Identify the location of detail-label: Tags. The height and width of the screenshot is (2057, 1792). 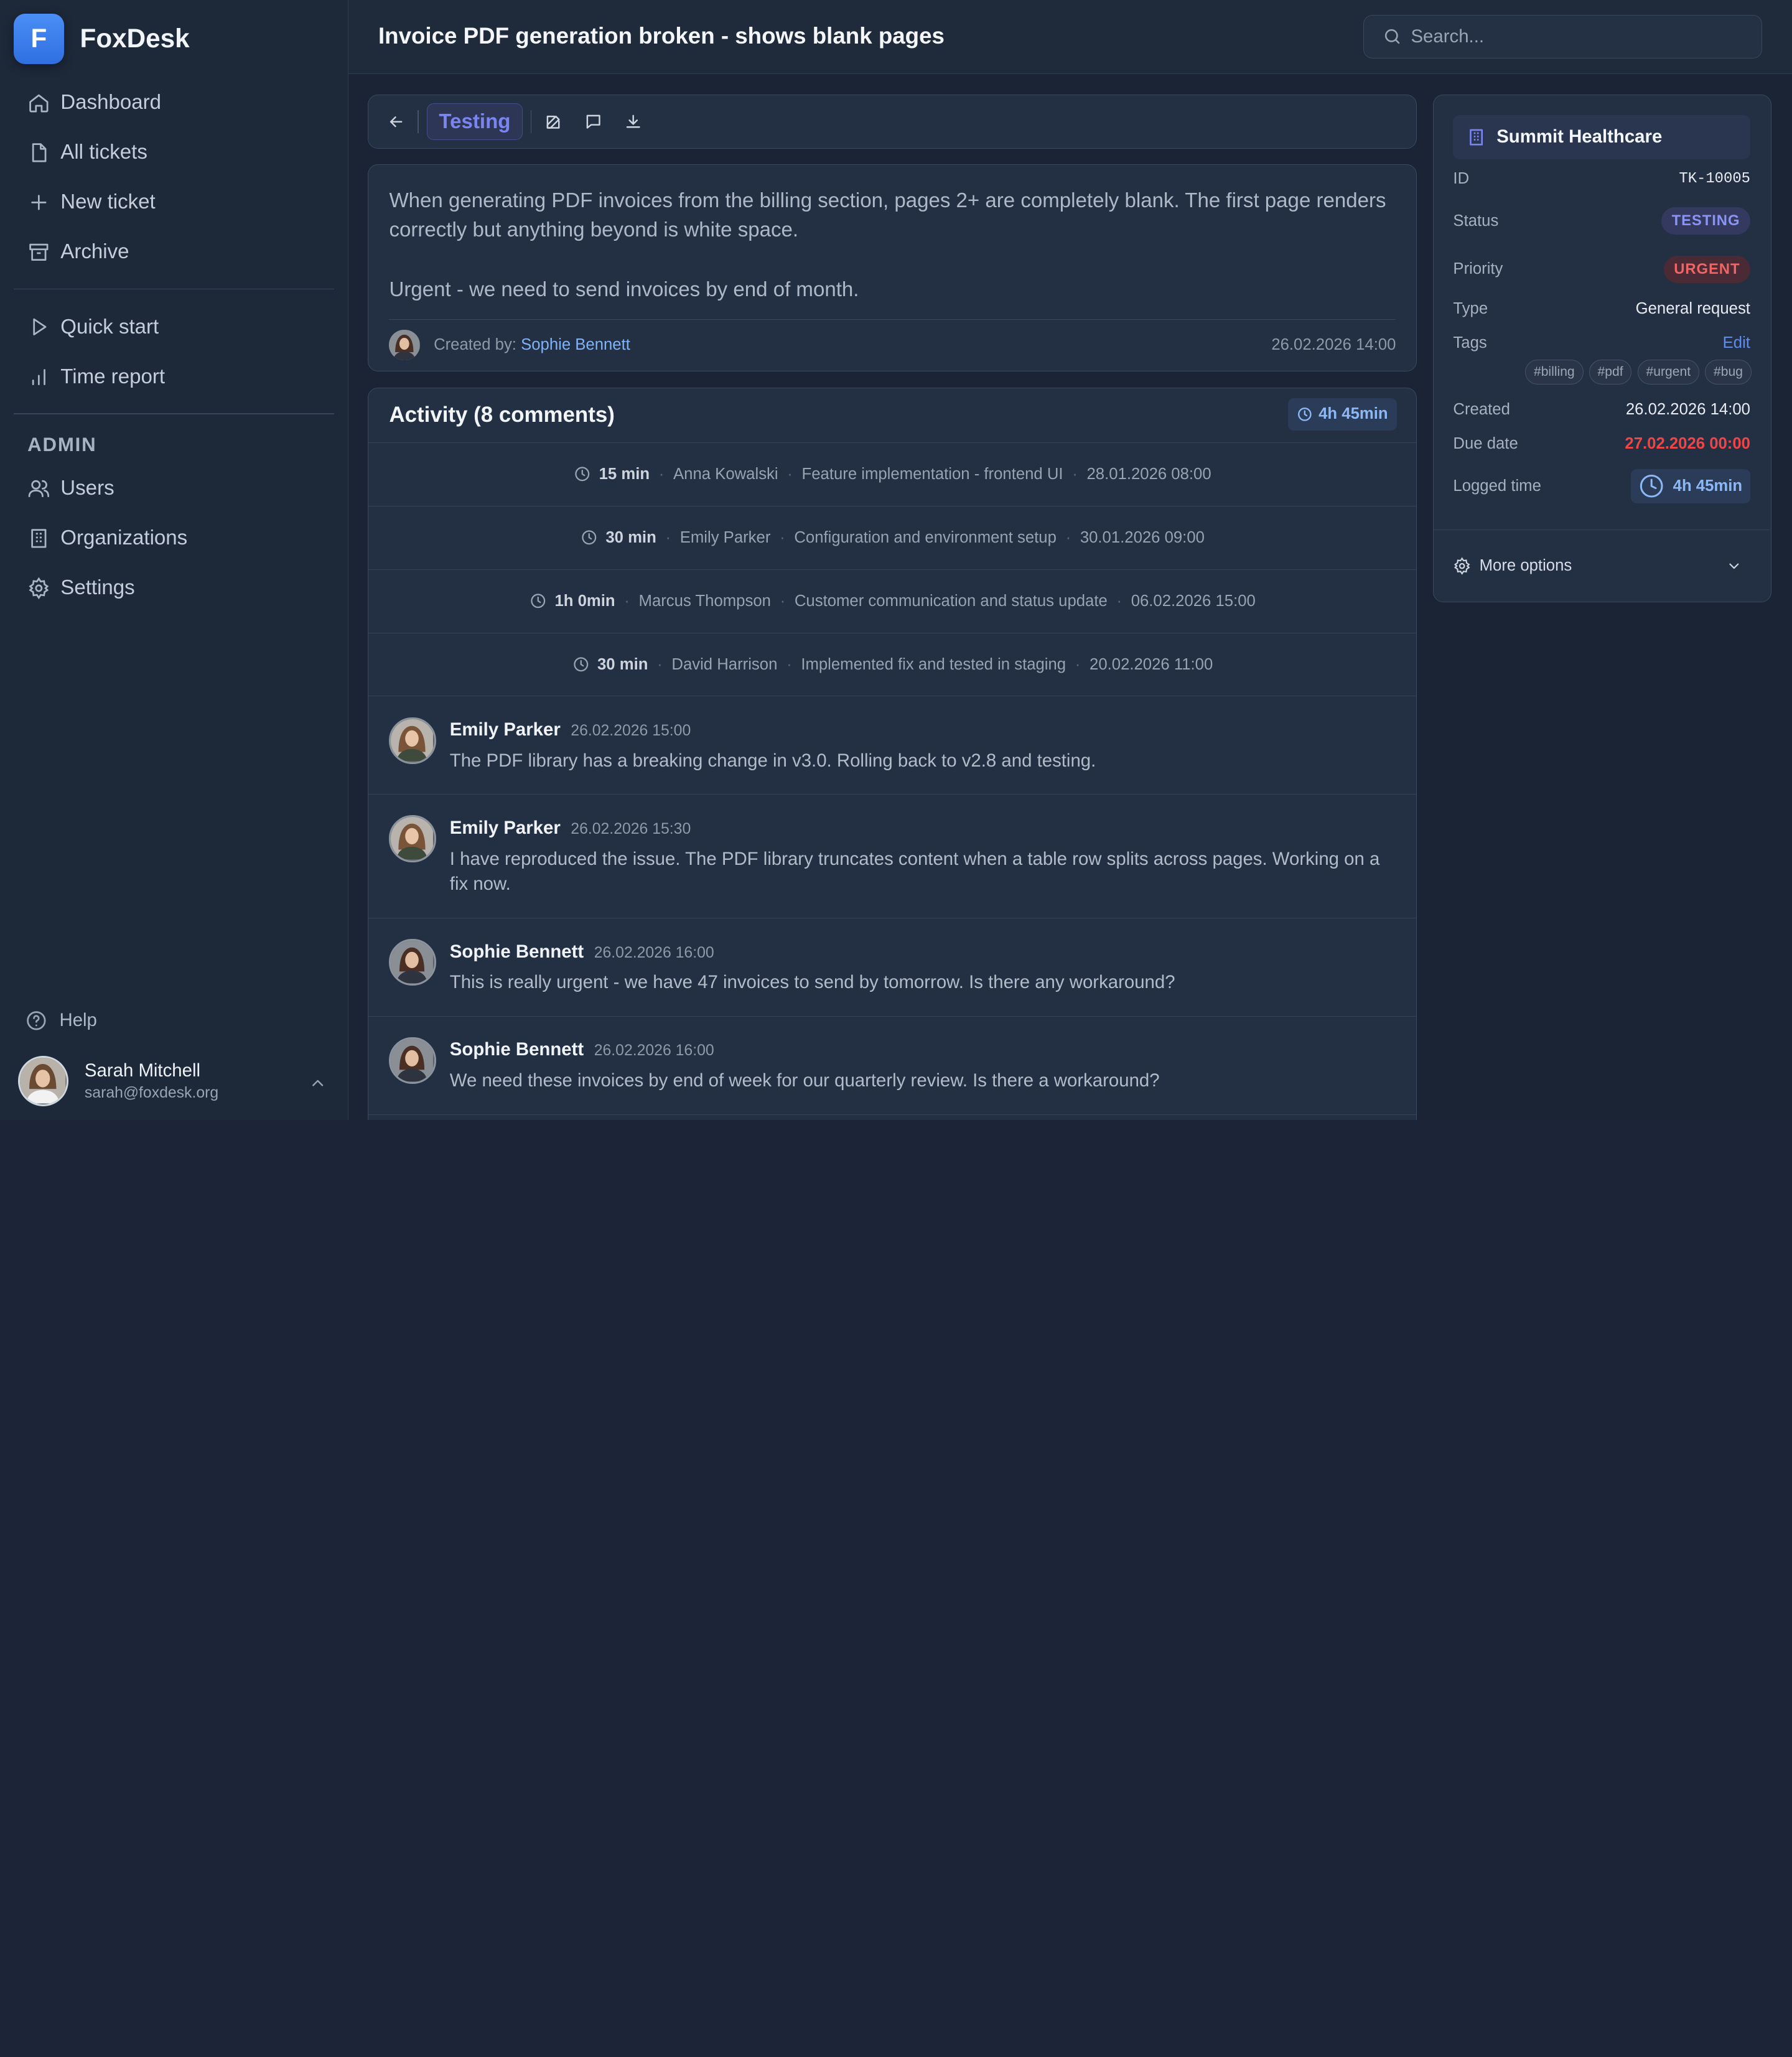
(1470, 343).